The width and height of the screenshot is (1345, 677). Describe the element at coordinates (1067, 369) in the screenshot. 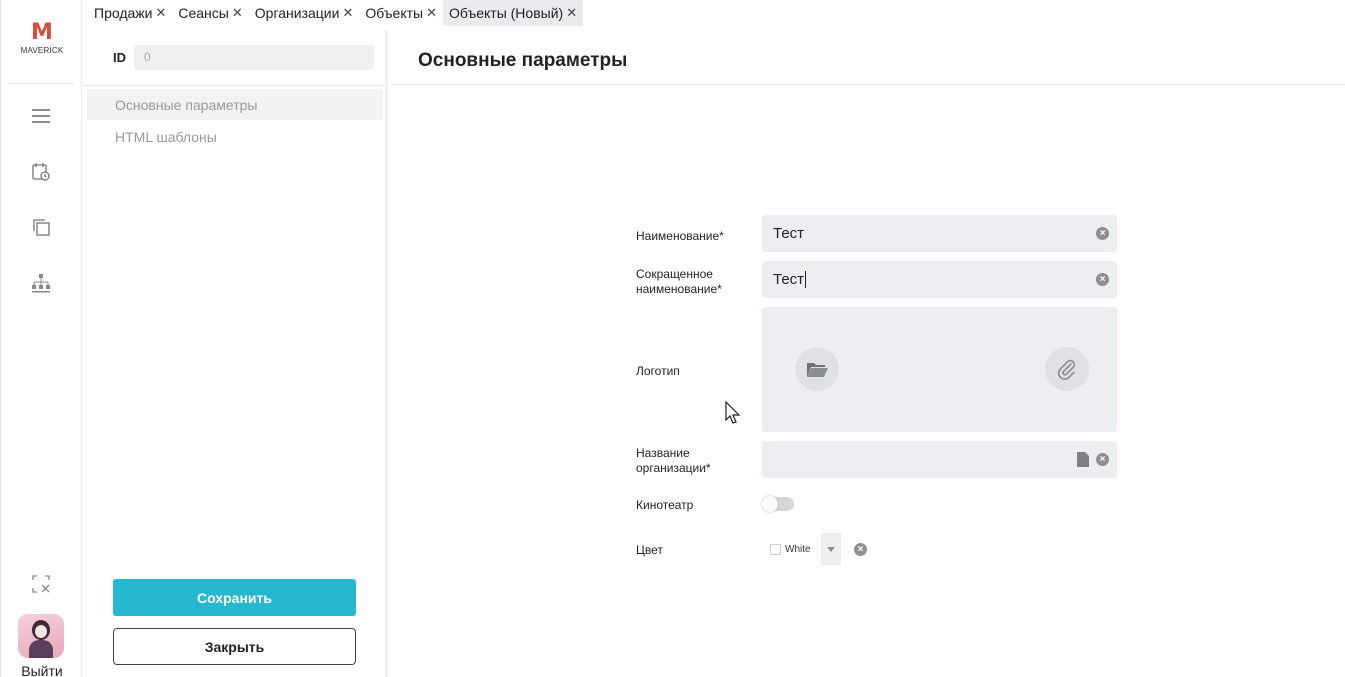

I see `paperclip-icon` at that location.